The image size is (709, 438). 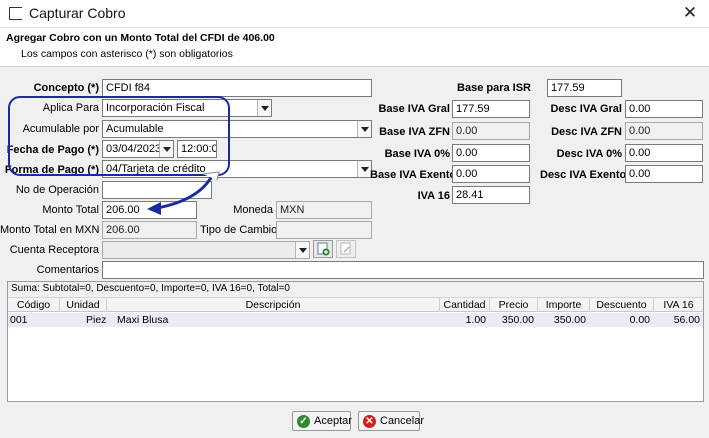 What do you see at coordinates (491, 195) in the screenshot?
I see `iva-16-input: 28.41` at bounding box center [491, 195].